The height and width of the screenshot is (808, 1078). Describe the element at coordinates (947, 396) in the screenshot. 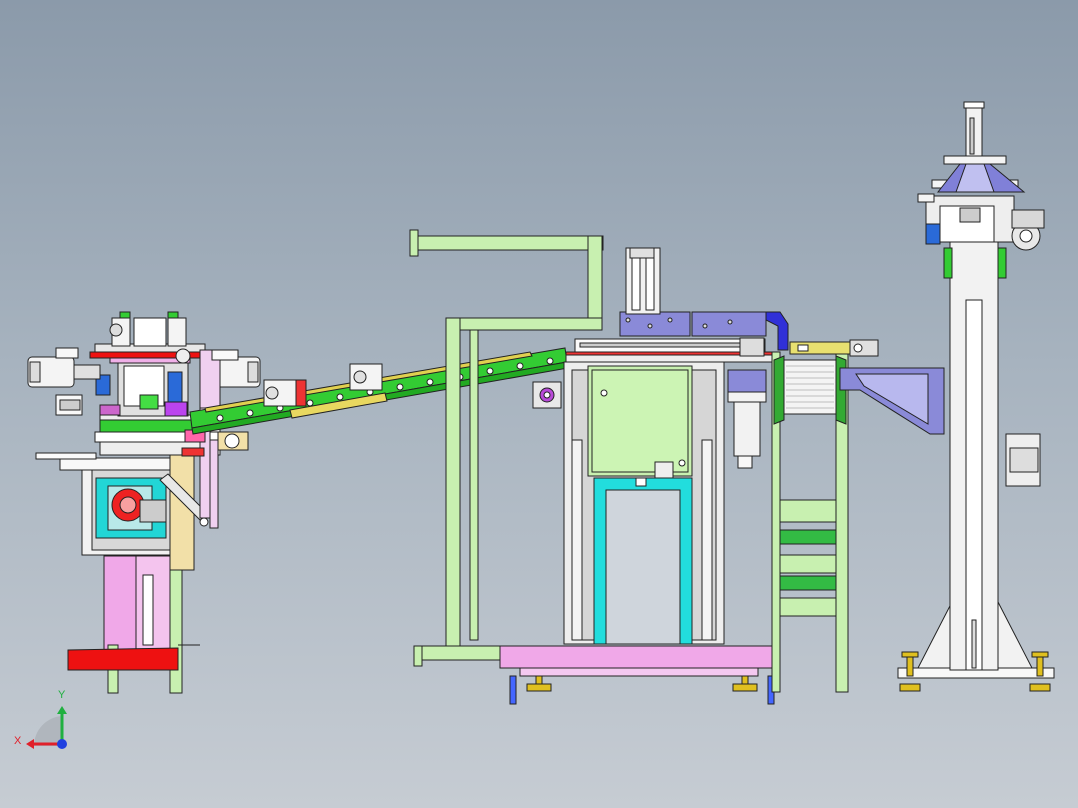

I see `vertical-column` at that location.